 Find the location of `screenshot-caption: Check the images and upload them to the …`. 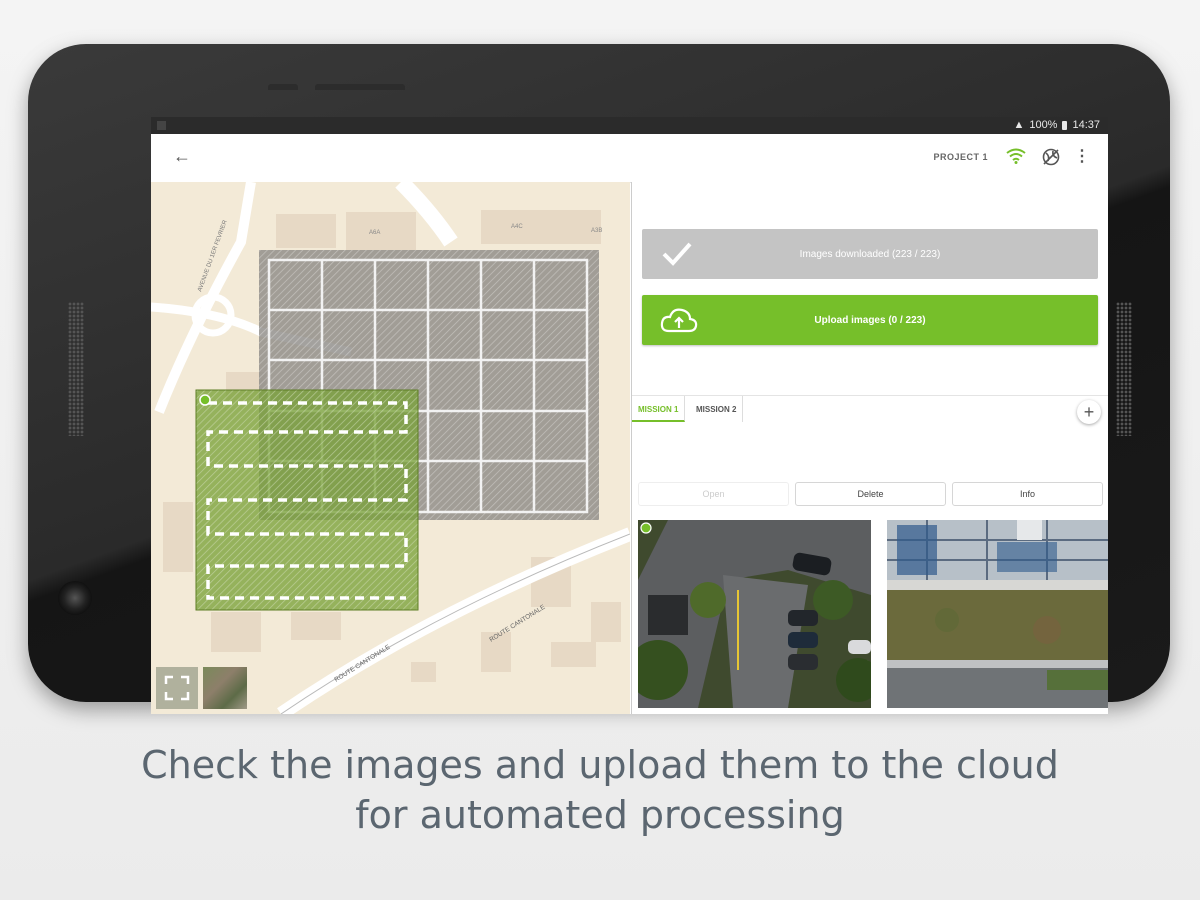

screenshot-caption: Check the images and upload them to the … is located at coordinates (600, 790).